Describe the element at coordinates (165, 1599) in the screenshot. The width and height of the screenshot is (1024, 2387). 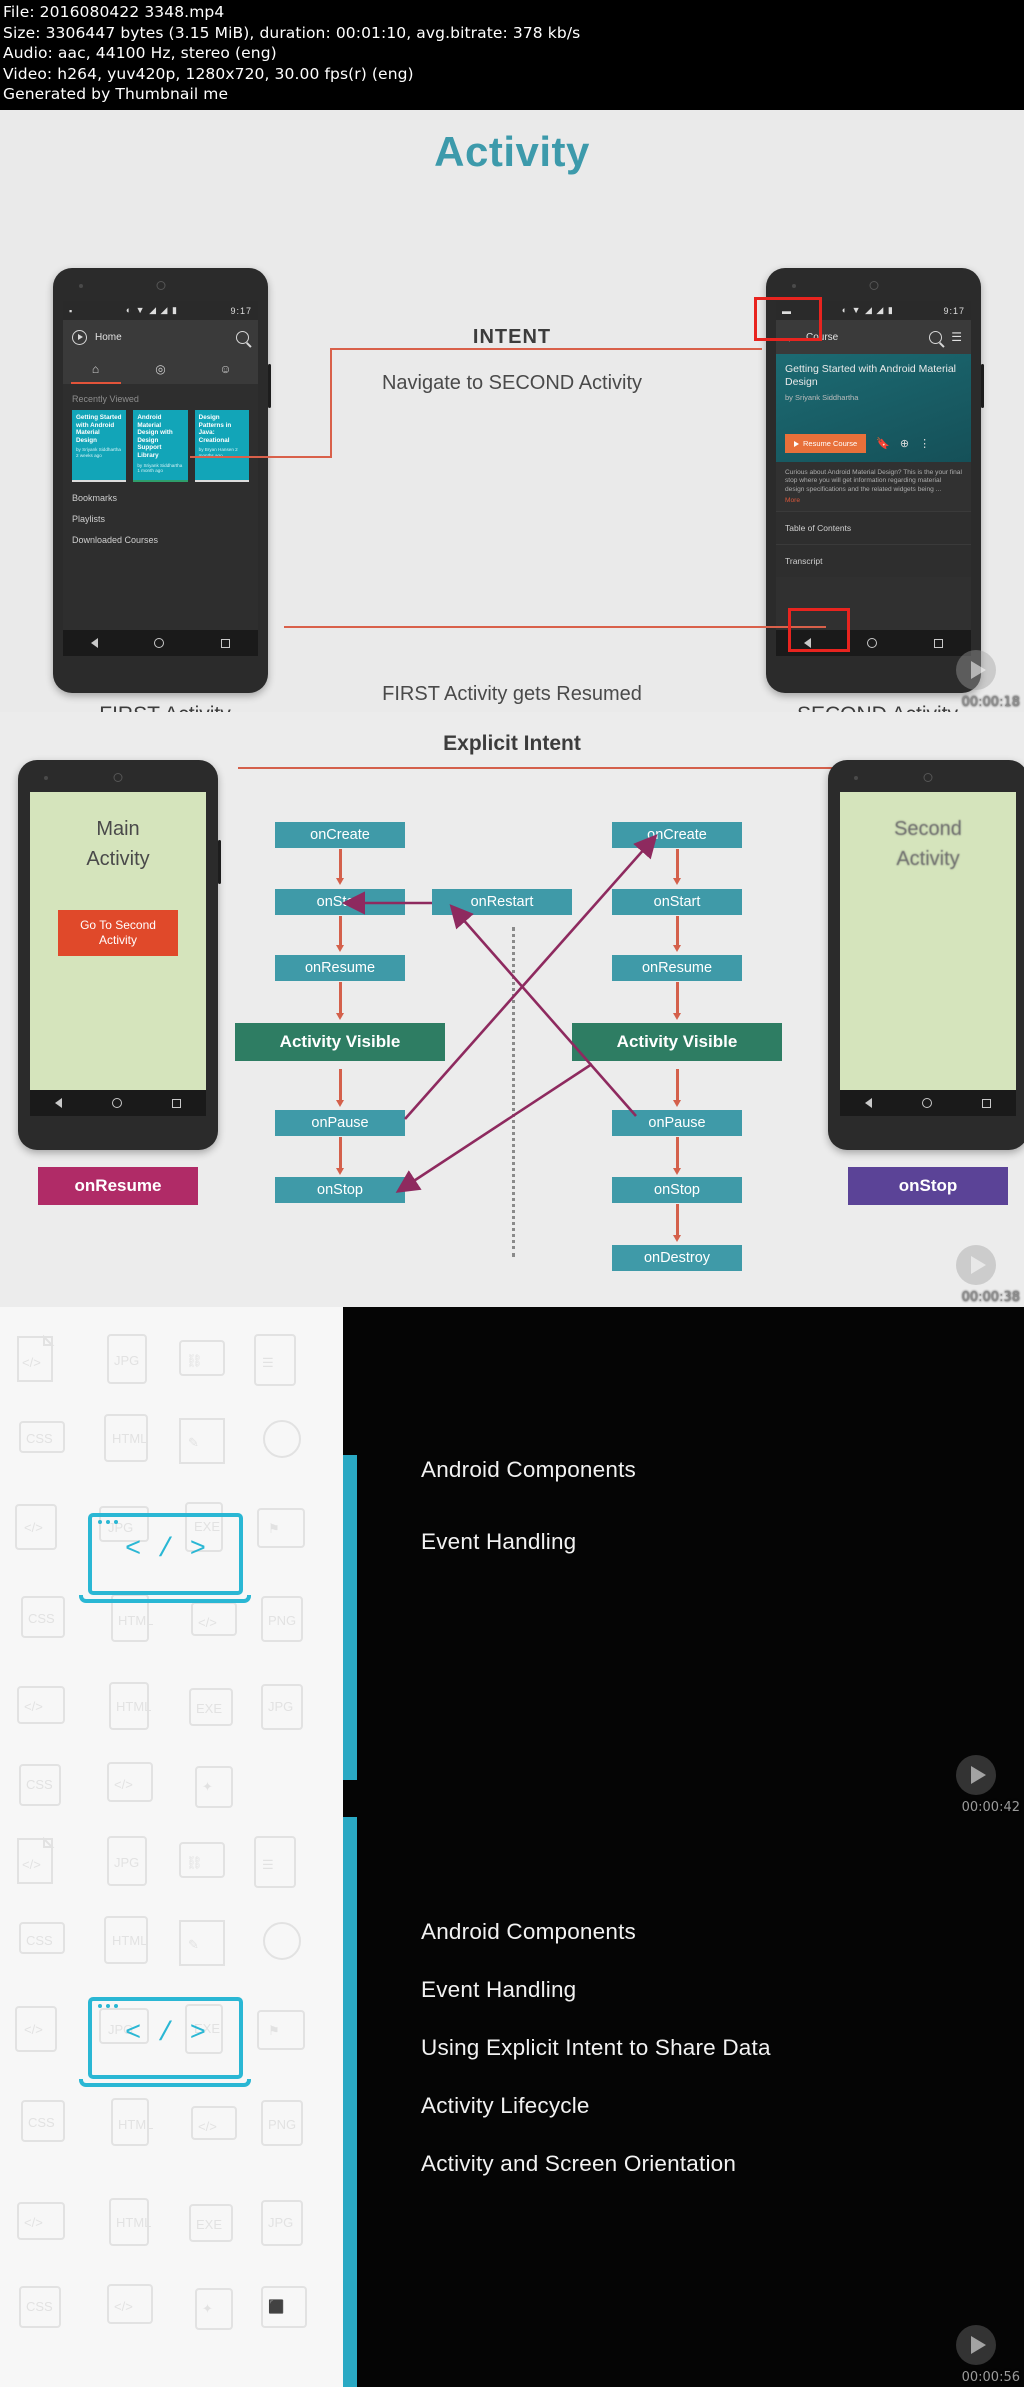
I see `laptop-base` at that location.